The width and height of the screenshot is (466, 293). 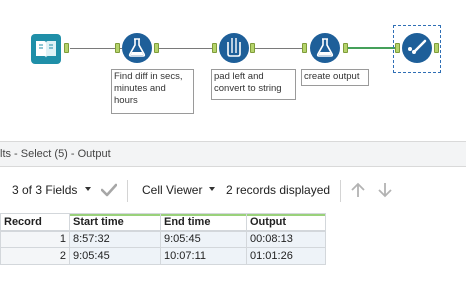 I want to click on column-header-start-time: Start time, so click(x=115, y=222).